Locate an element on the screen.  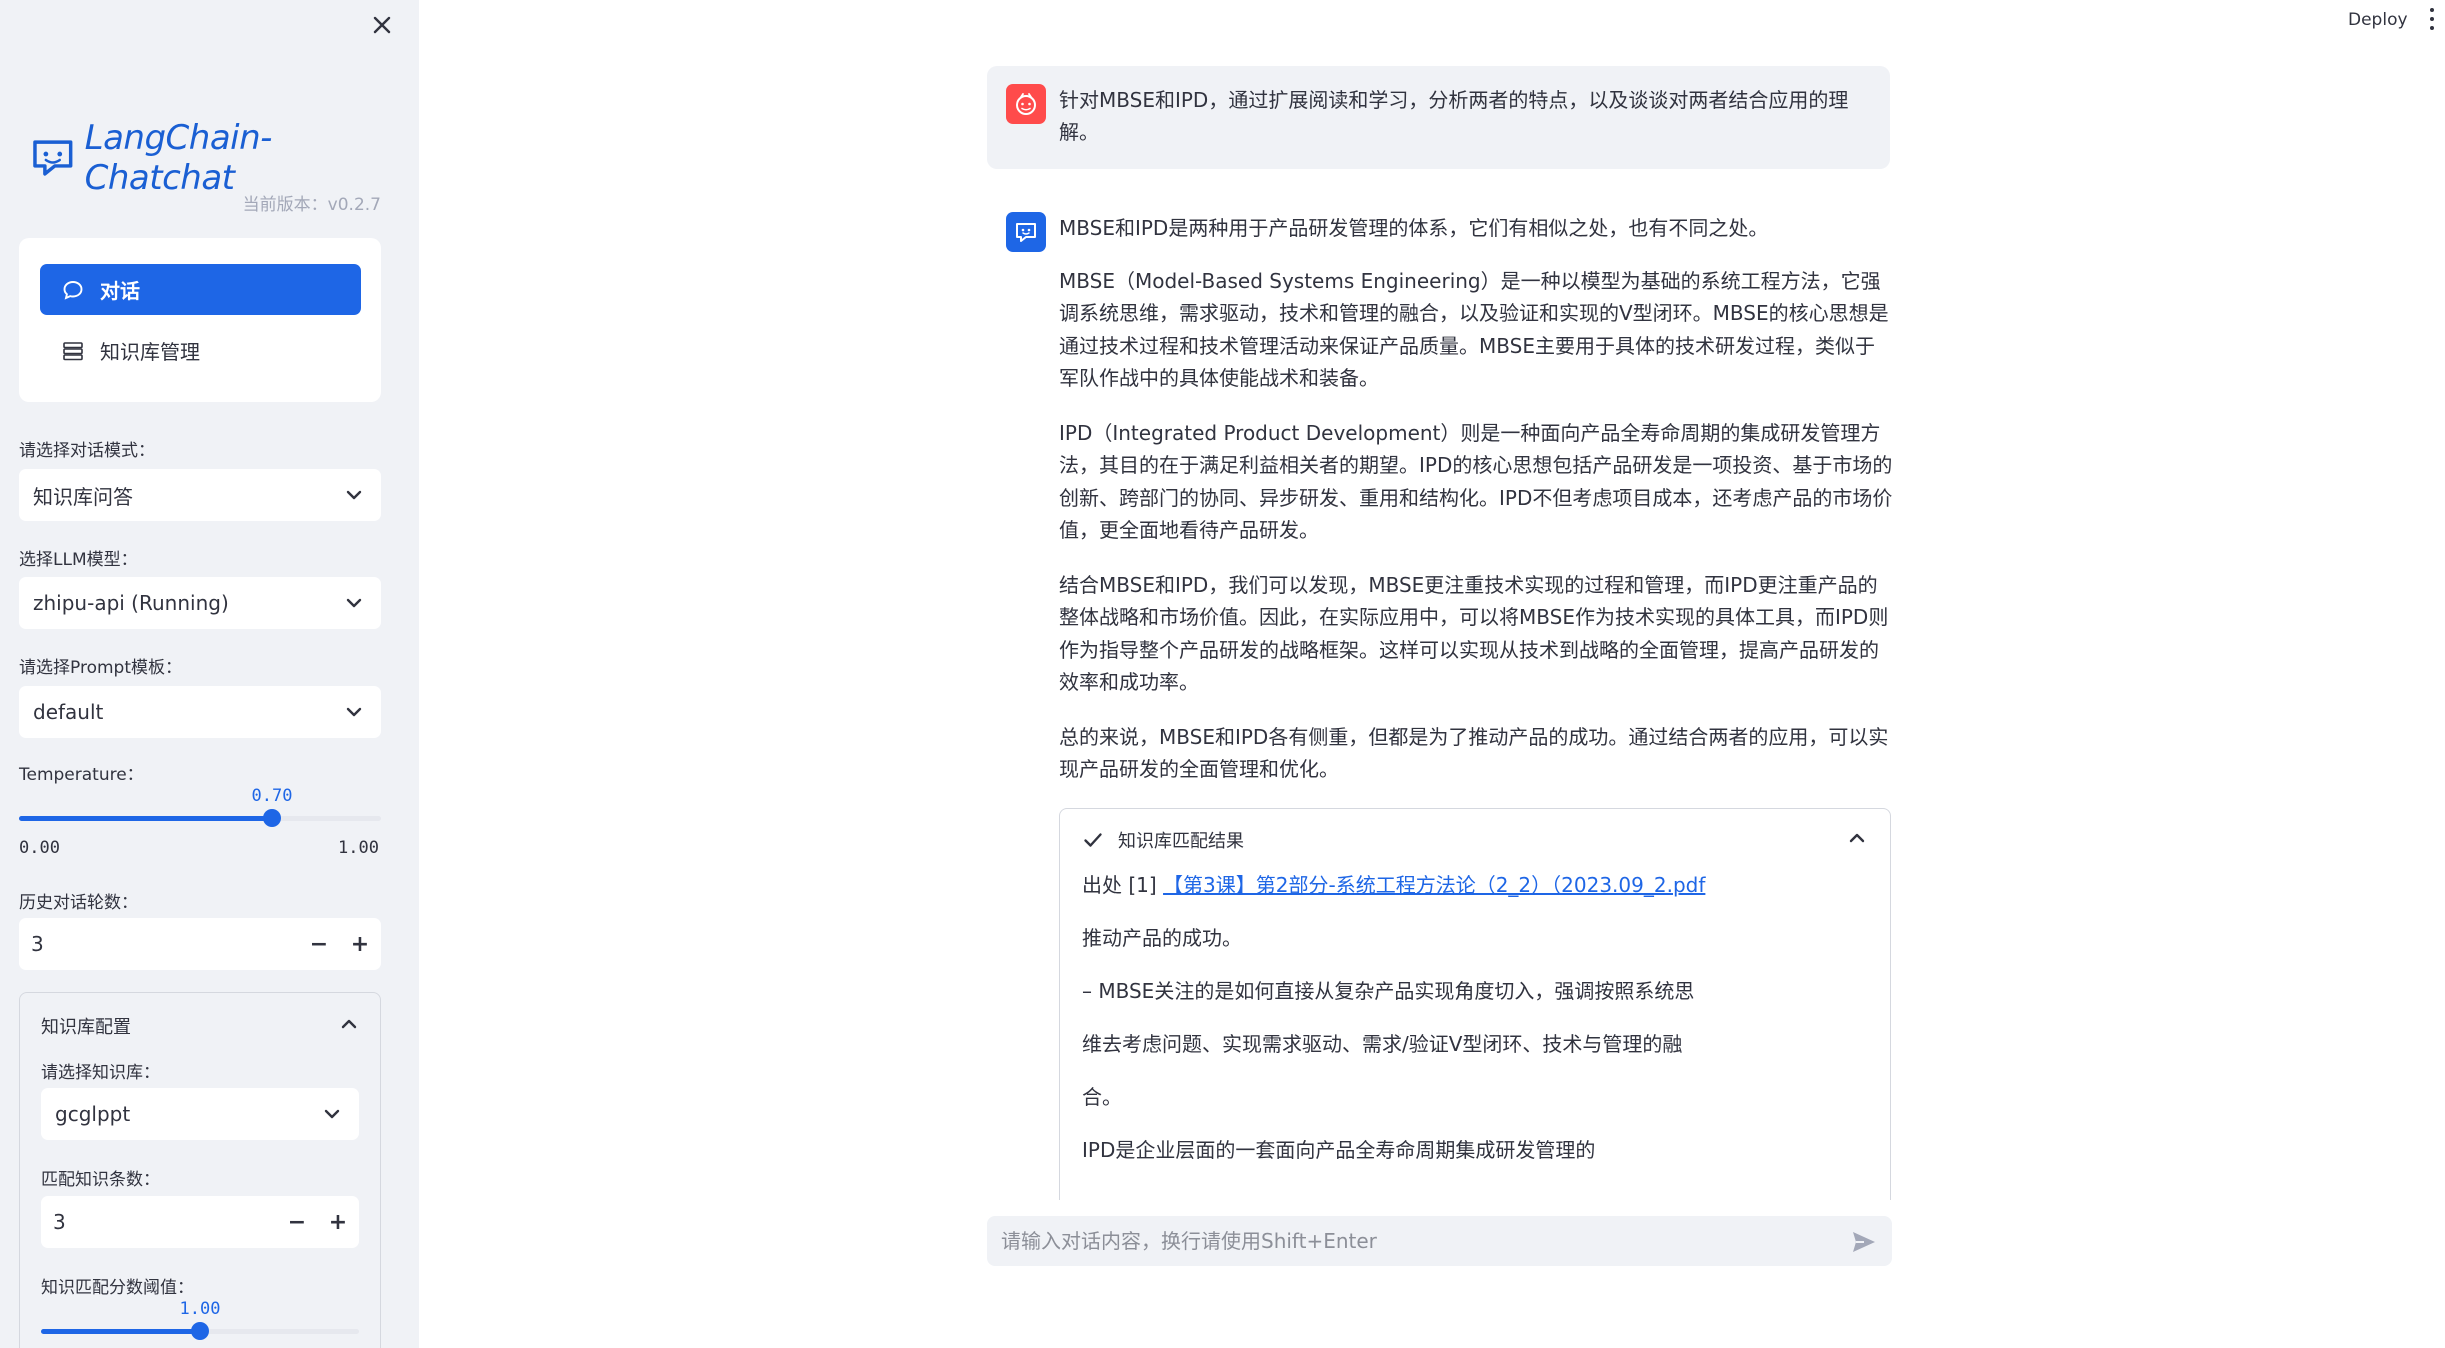
kb-select: gcglppt is located at coordinates (200, 1114).